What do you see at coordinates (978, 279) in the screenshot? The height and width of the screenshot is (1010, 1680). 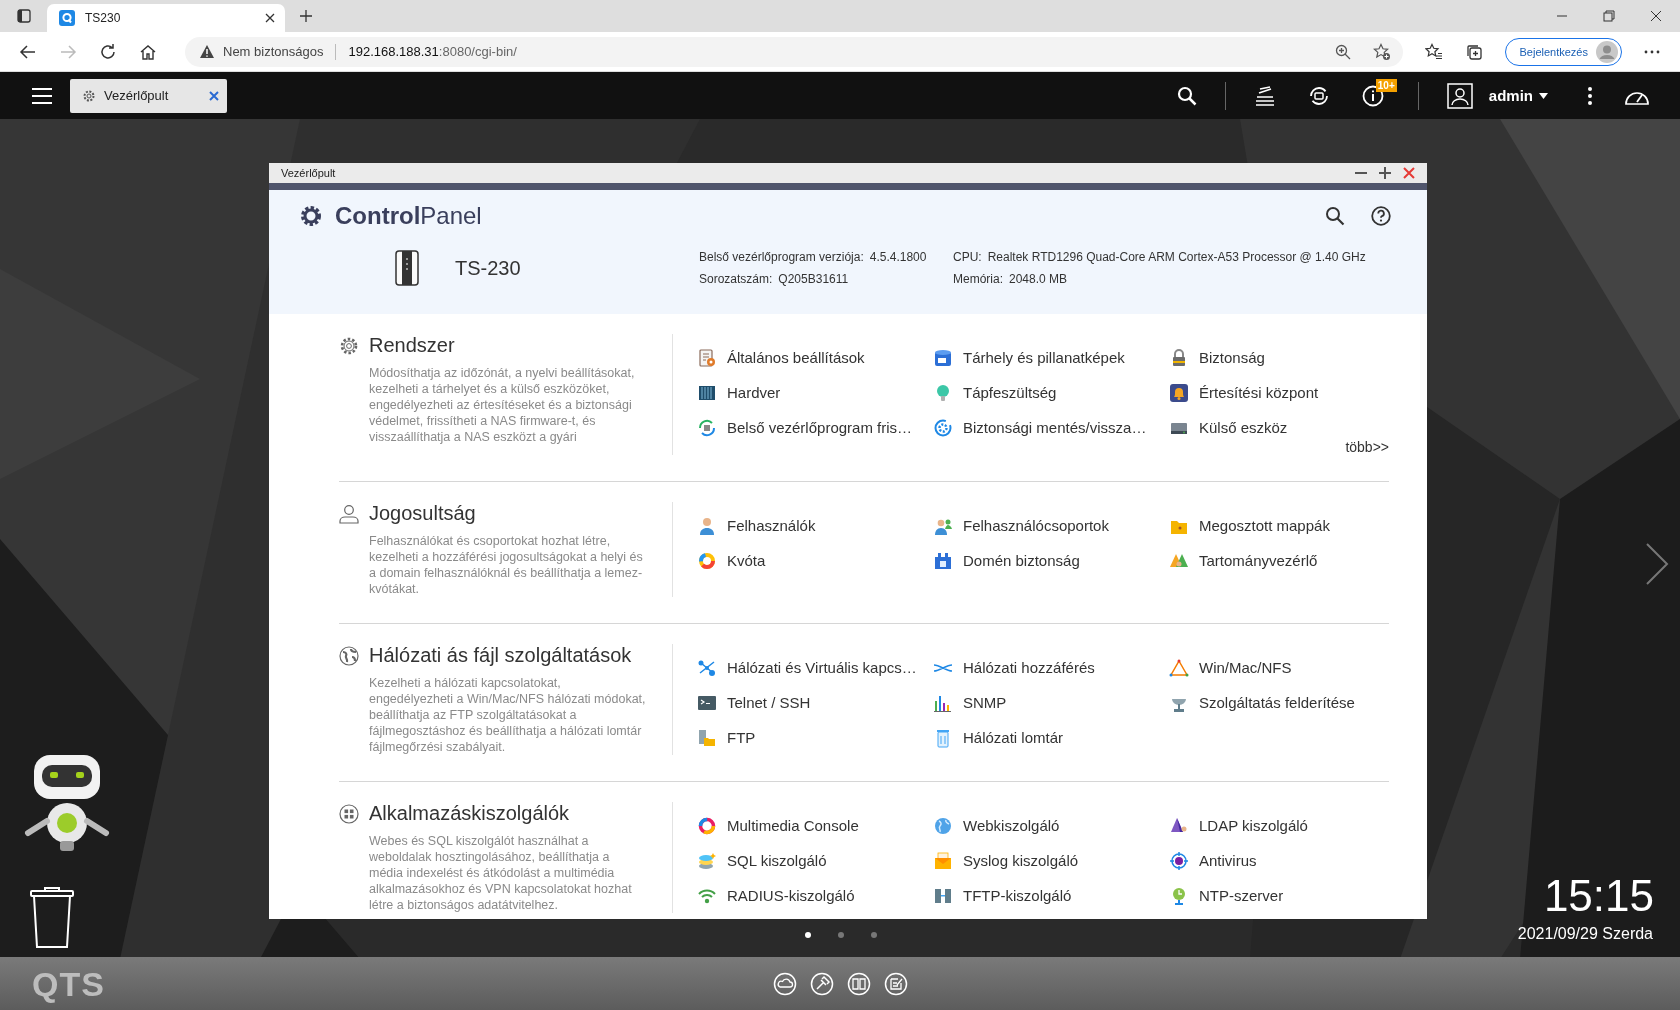 I see `info-label: Memória:` at bounding box center [978, 279].